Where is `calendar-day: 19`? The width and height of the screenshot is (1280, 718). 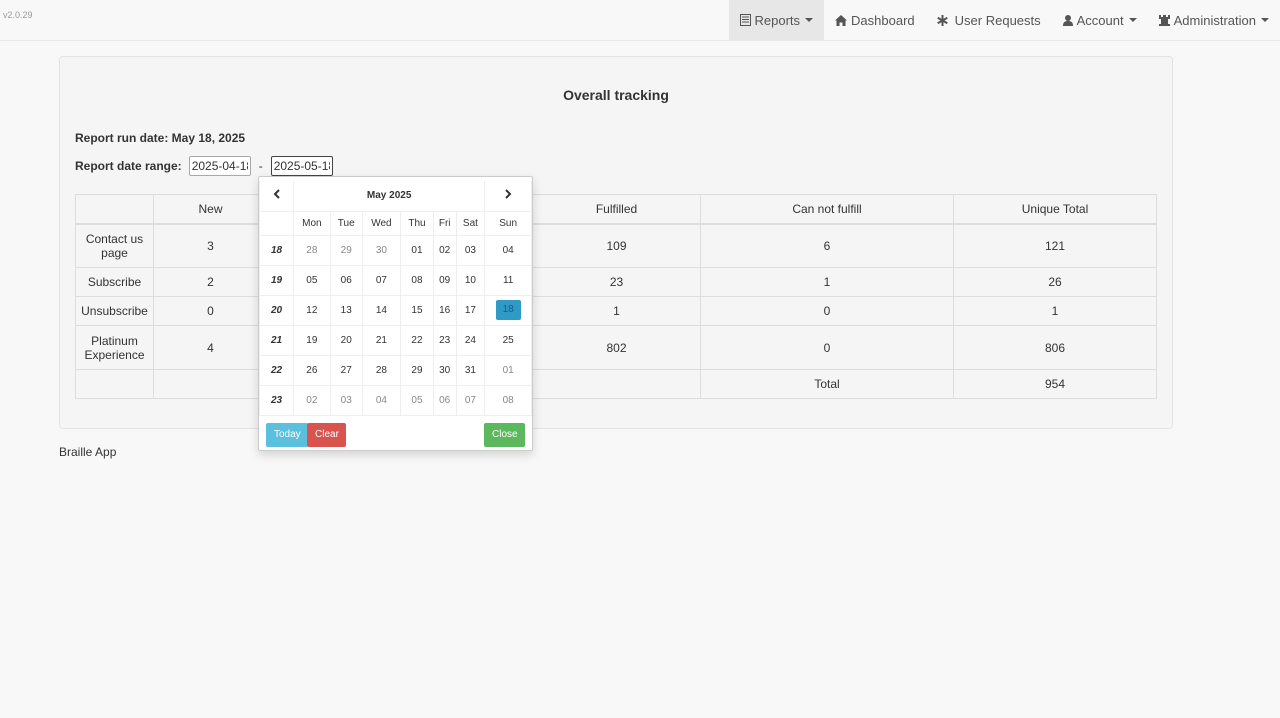
calendar-day: 19 is located at coordinates (312, 340).